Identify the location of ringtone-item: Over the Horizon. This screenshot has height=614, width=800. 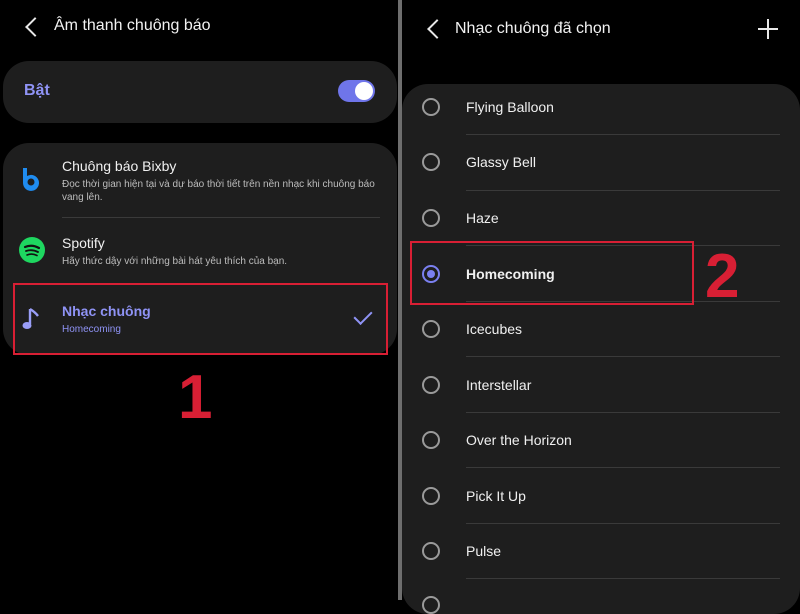
(519, 440).